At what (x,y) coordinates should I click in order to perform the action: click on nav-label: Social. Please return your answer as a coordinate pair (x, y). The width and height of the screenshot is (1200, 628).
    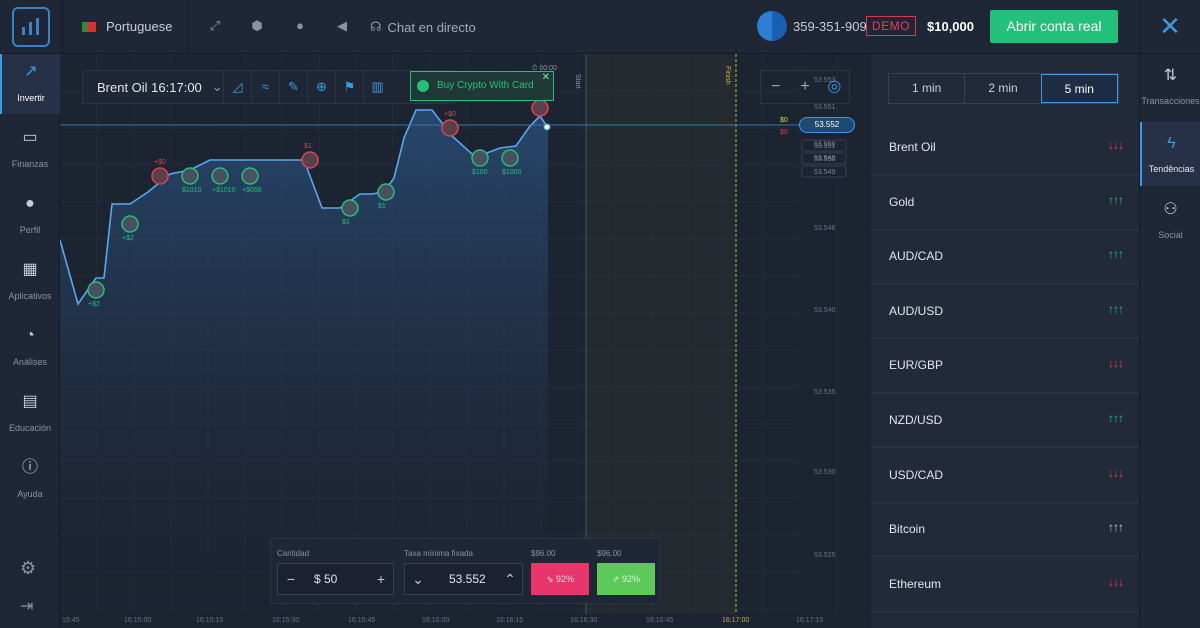
    Looking at the image, I should click on (1170, 235).